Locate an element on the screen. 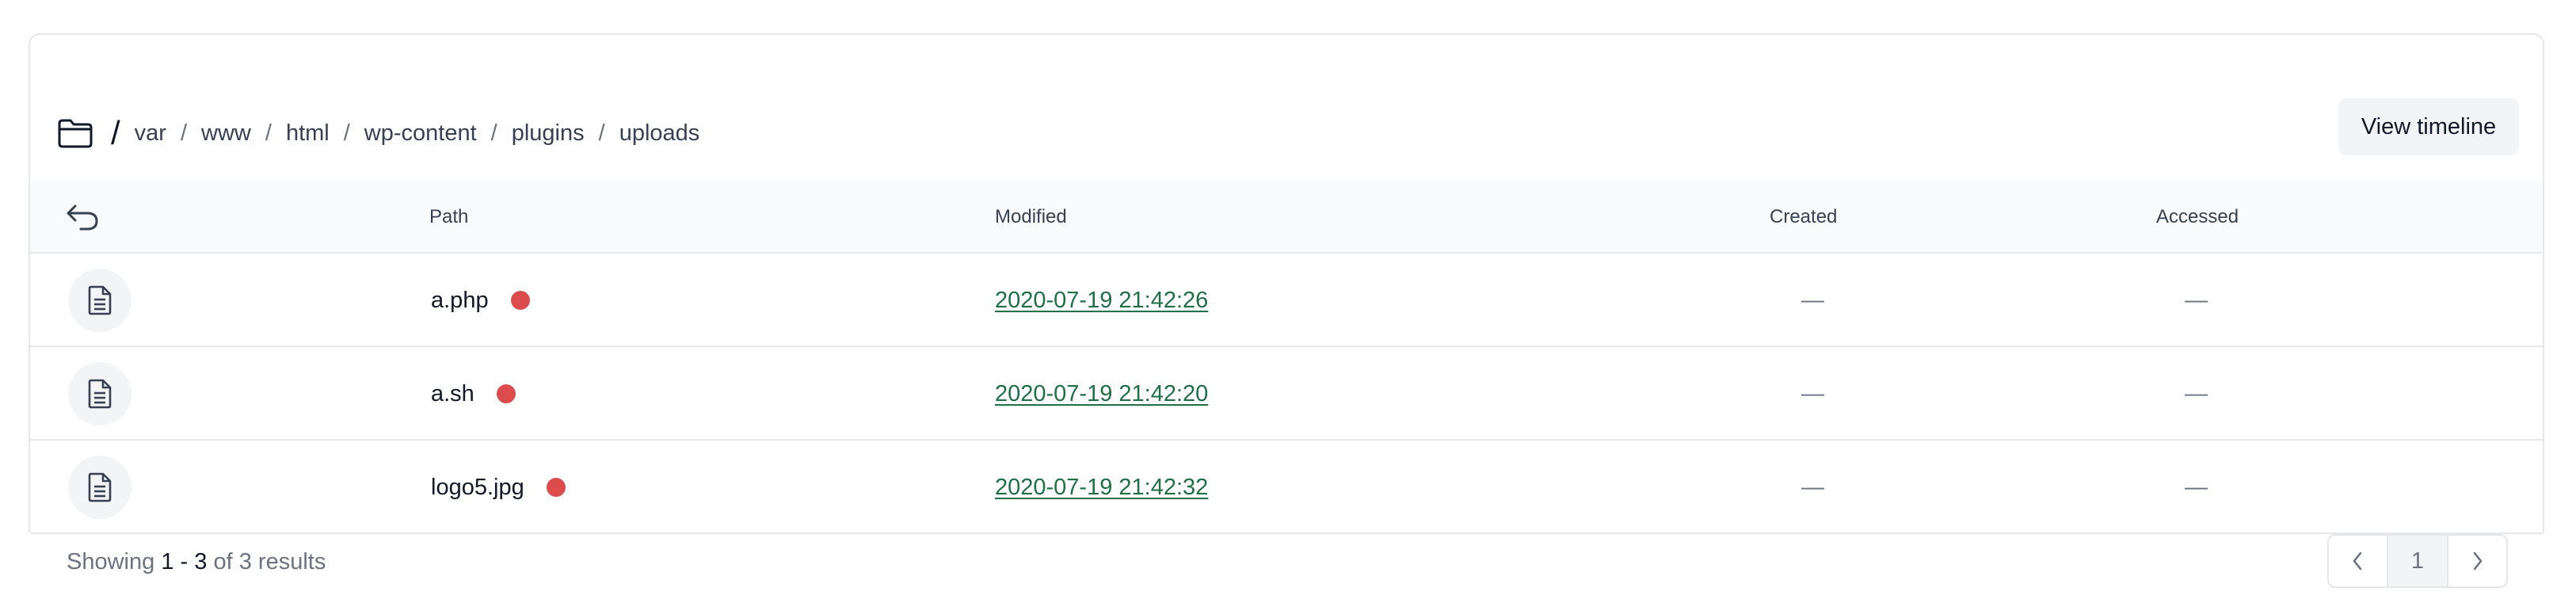 This screenshot has width=2576, height=607. range-end: 3 is located at coordinates (201, 561).